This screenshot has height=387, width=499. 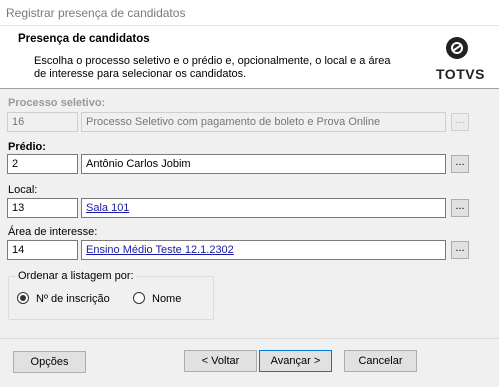 I want to click on local-code-field: 13, so click(x=42, y=208).